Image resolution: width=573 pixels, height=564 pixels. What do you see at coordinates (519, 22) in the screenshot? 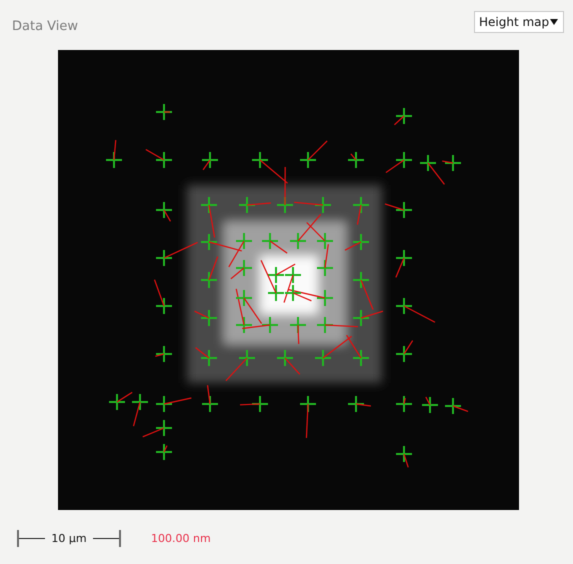
I see `view-dropdown: Height map` at bounding box center [519, 22].